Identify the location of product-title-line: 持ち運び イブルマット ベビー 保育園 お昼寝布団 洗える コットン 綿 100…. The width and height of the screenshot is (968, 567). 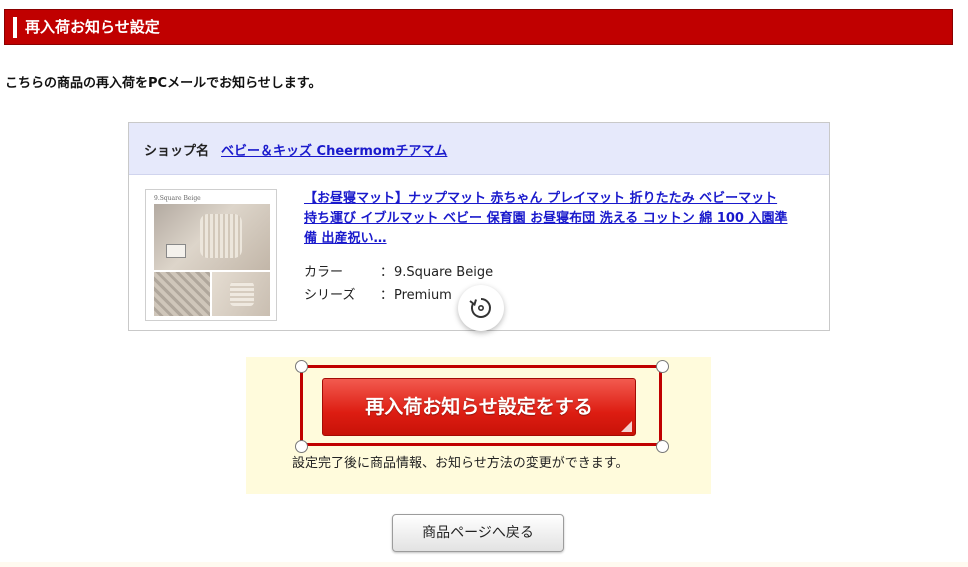
(546, 218).